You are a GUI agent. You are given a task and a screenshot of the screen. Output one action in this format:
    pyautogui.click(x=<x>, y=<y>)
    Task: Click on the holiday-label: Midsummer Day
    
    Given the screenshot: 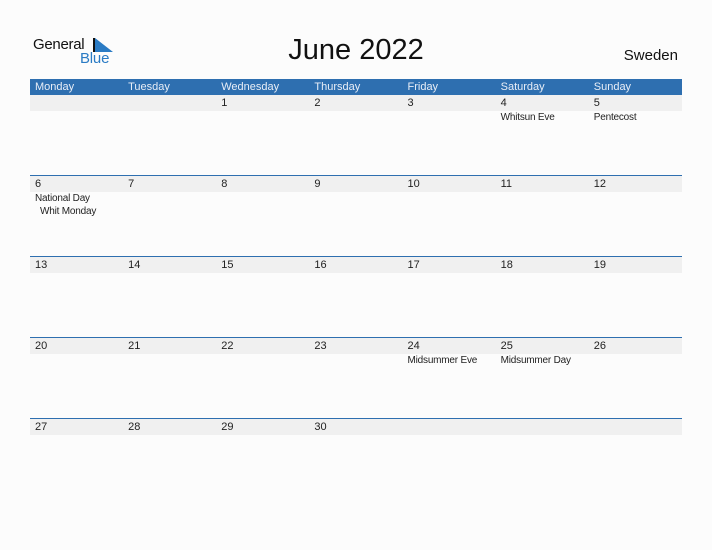 What is the action you would take?
    pyautogui.click(x=535, y=360)
    